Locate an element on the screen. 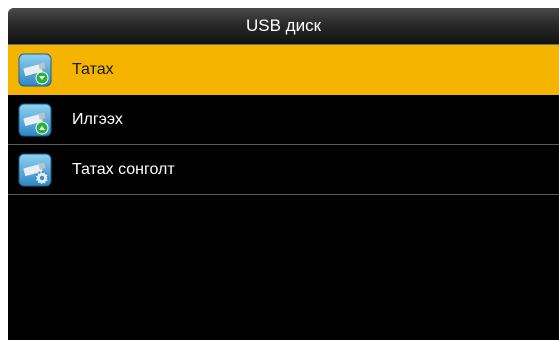 The width and height of the screenshot is (559, 340). menu-item-download: Татах is located at coordinates (283, 70).